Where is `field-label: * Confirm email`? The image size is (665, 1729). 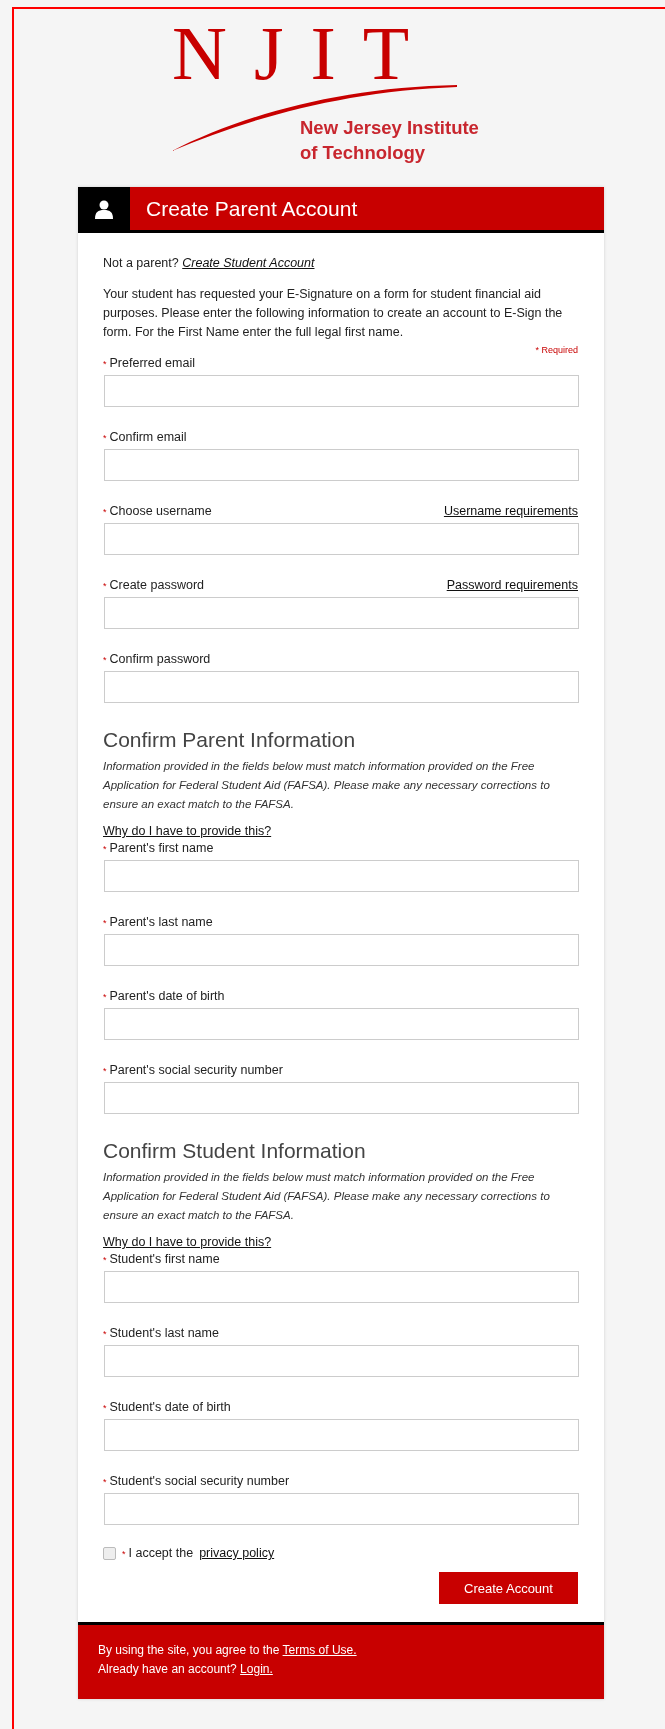
field-label: * Confirm email is located at coordinates (145, 437).